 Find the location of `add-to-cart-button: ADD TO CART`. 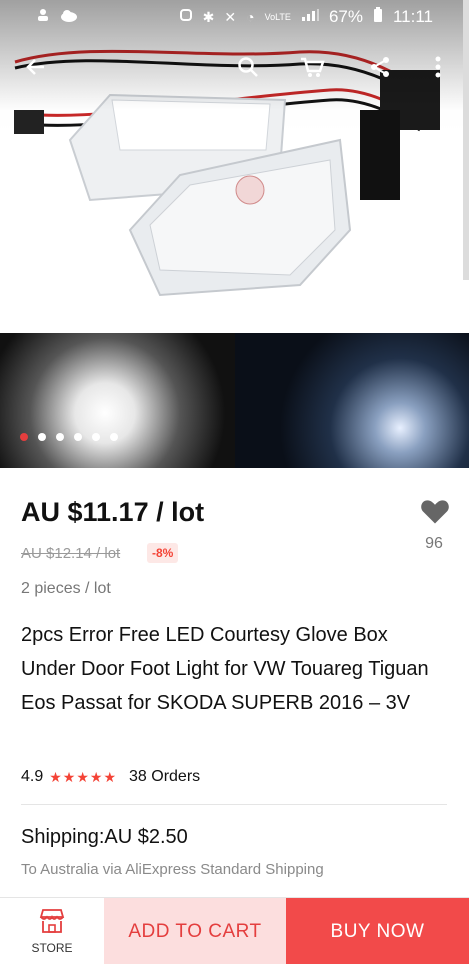

add-to-cart-button: ADD TO CART is located at coordinates (195, 931).